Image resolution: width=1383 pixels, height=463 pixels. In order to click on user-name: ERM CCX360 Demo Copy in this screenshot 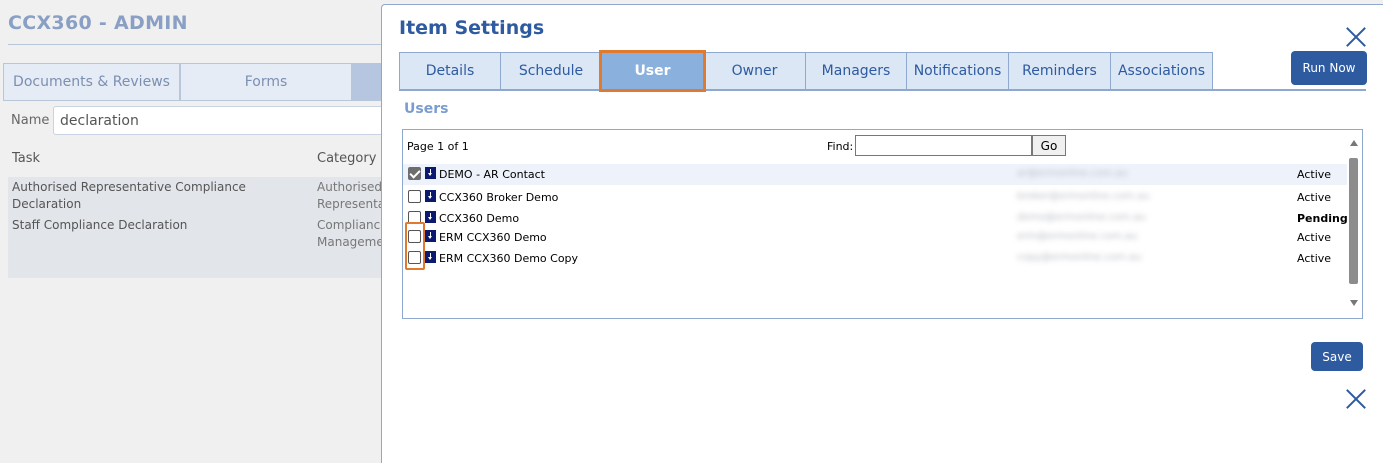, I will do `click(509, 258)`.